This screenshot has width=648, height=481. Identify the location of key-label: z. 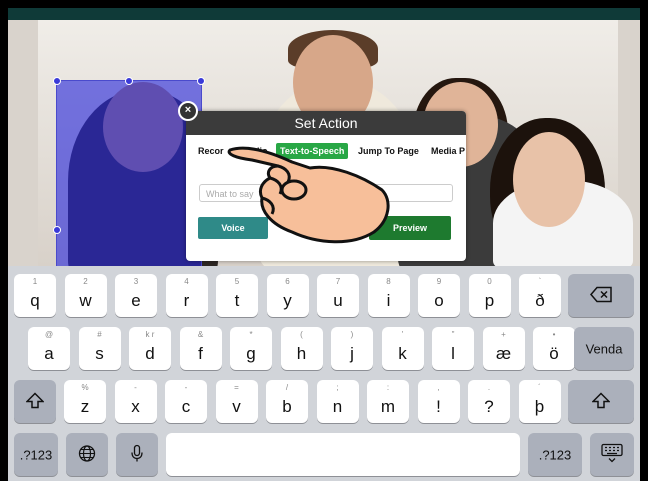
(85, 406).